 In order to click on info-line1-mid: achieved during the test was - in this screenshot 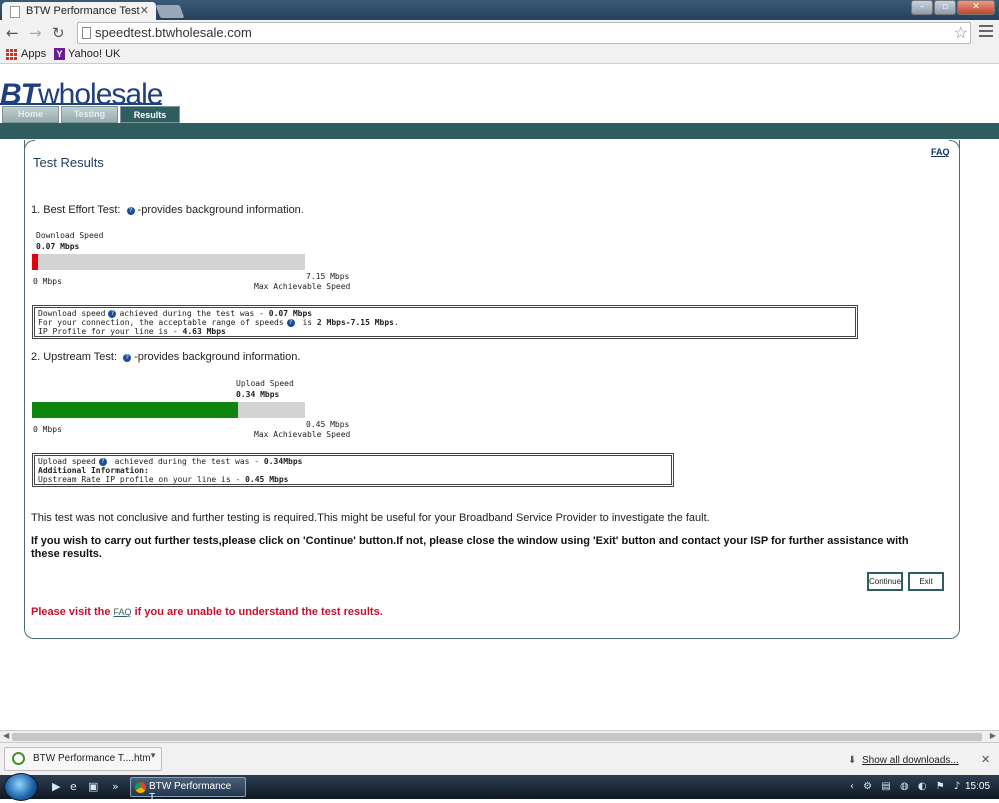, I will do `click(194, 313)`.